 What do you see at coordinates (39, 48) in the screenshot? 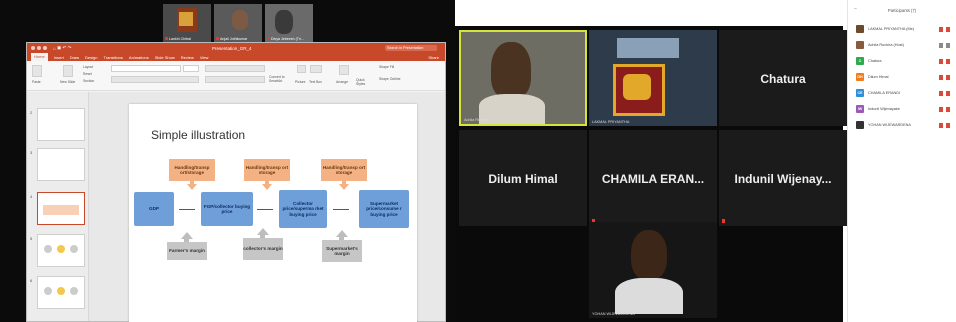
I see `minimize-window-button` at bounding box center [39, 48].